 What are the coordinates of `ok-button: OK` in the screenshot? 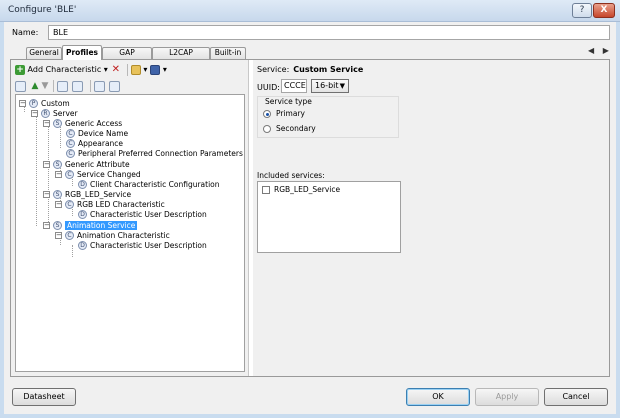 It's located at (438, 397).